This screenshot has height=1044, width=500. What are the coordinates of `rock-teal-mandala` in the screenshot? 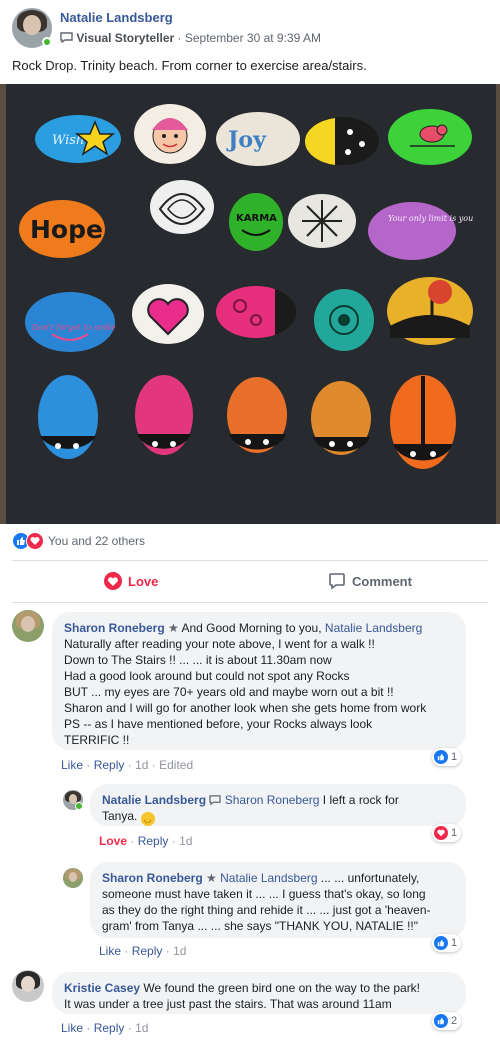 It's located at (344, 320).